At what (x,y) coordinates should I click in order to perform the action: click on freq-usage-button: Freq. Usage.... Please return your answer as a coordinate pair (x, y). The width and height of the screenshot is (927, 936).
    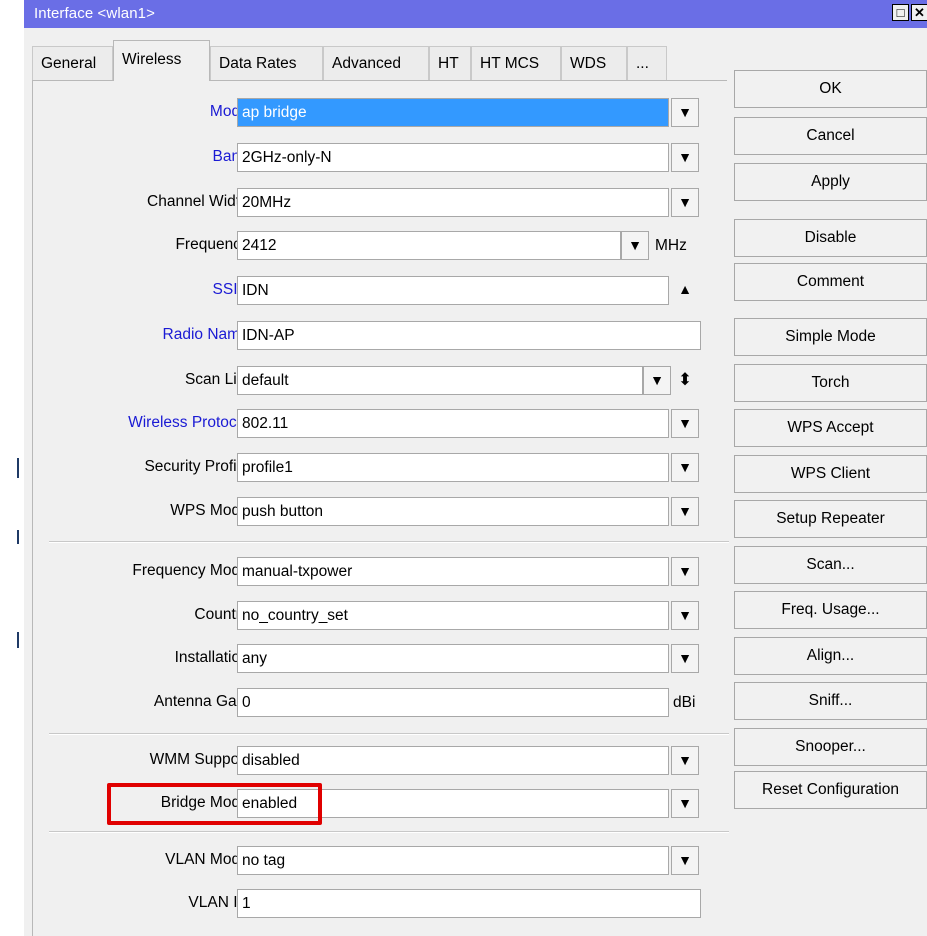
    Looking at the image, I should click on (830, 610).